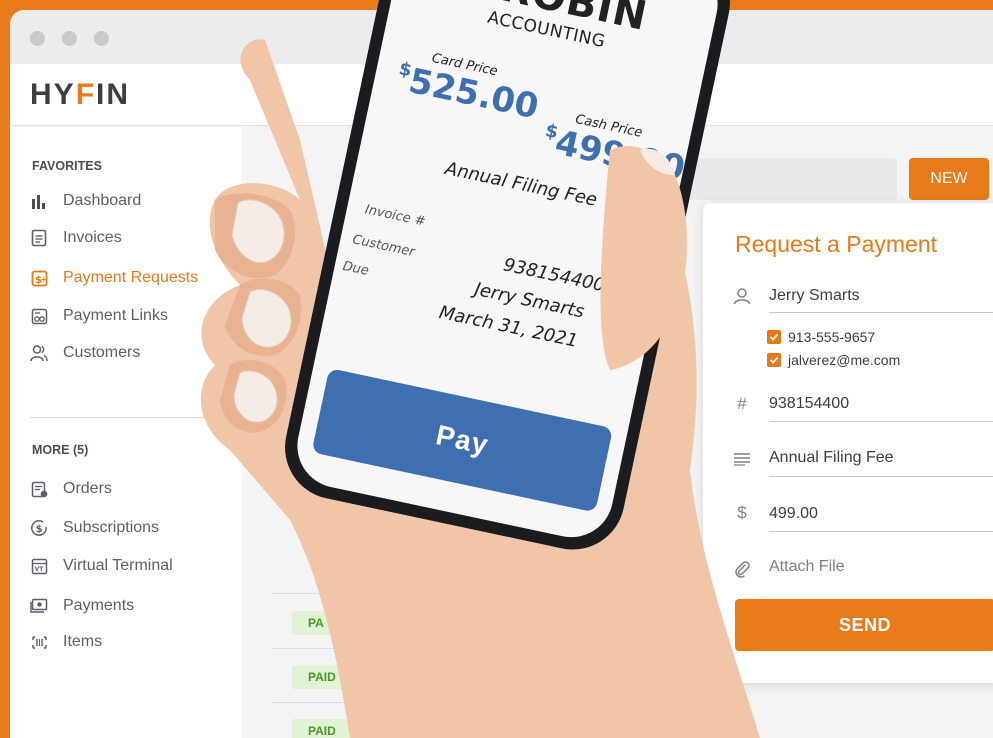  Describe the element at coordinates (39, 238) in the screenshot. I see `invoice-icon` at that location.